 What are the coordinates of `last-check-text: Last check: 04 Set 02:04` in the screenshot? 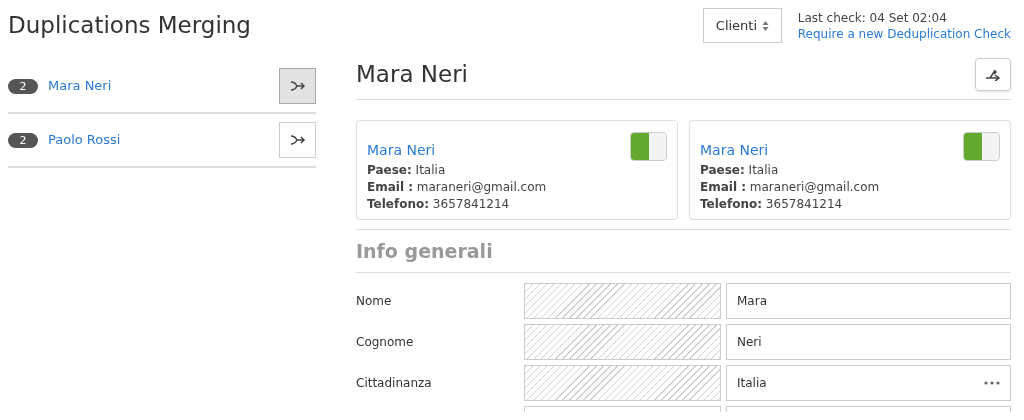 It's located at (872, 18).